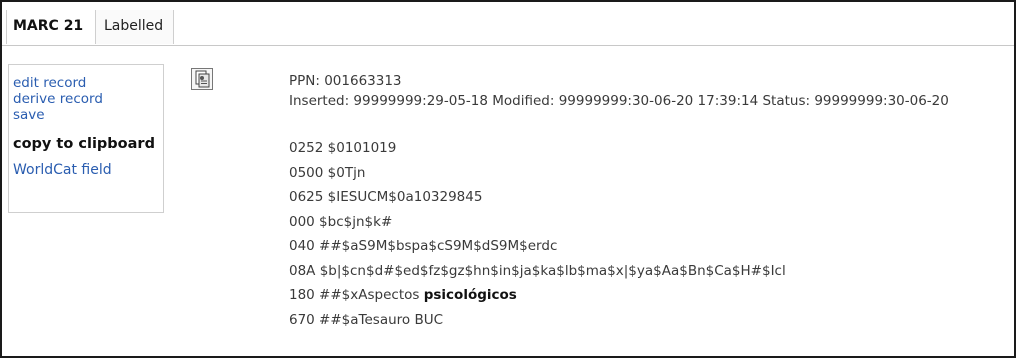  Describe the element at coordinates (619, 296) in the screenshot. I see `marc-field-180: 180 ##$xAspectos psicológicos` at that location.